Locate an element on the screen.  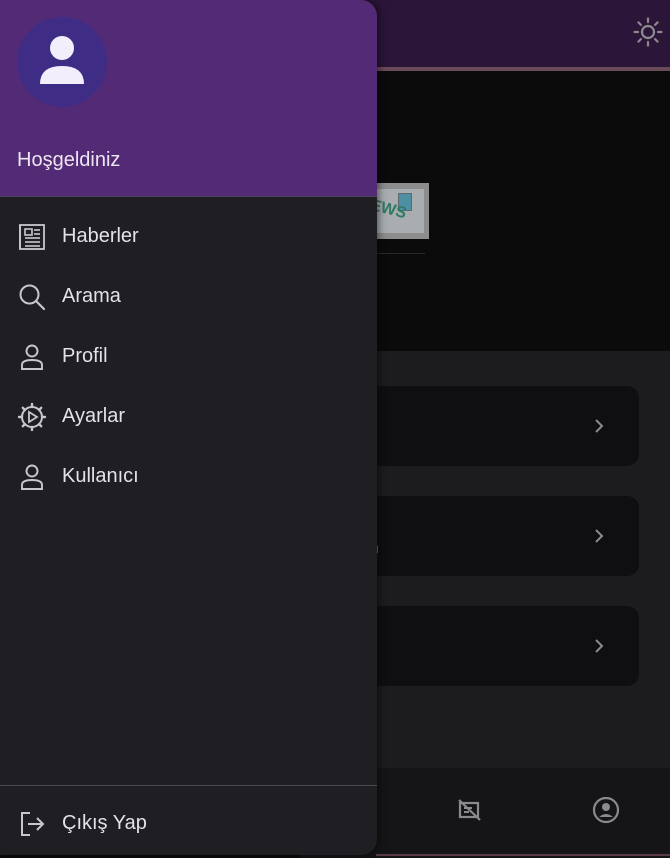
account-circle-icon is located at coordinates (606, 810).